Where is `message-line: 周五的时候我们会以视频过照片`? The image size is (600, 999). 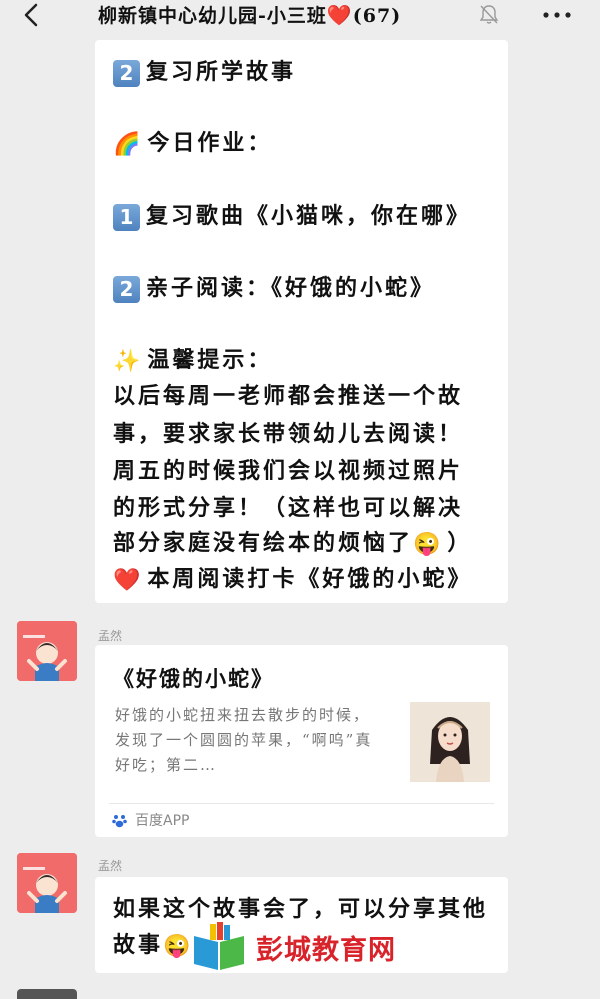
message-line: 周五的时候我们会以视频过照片 is located at coordinates (288, 471).